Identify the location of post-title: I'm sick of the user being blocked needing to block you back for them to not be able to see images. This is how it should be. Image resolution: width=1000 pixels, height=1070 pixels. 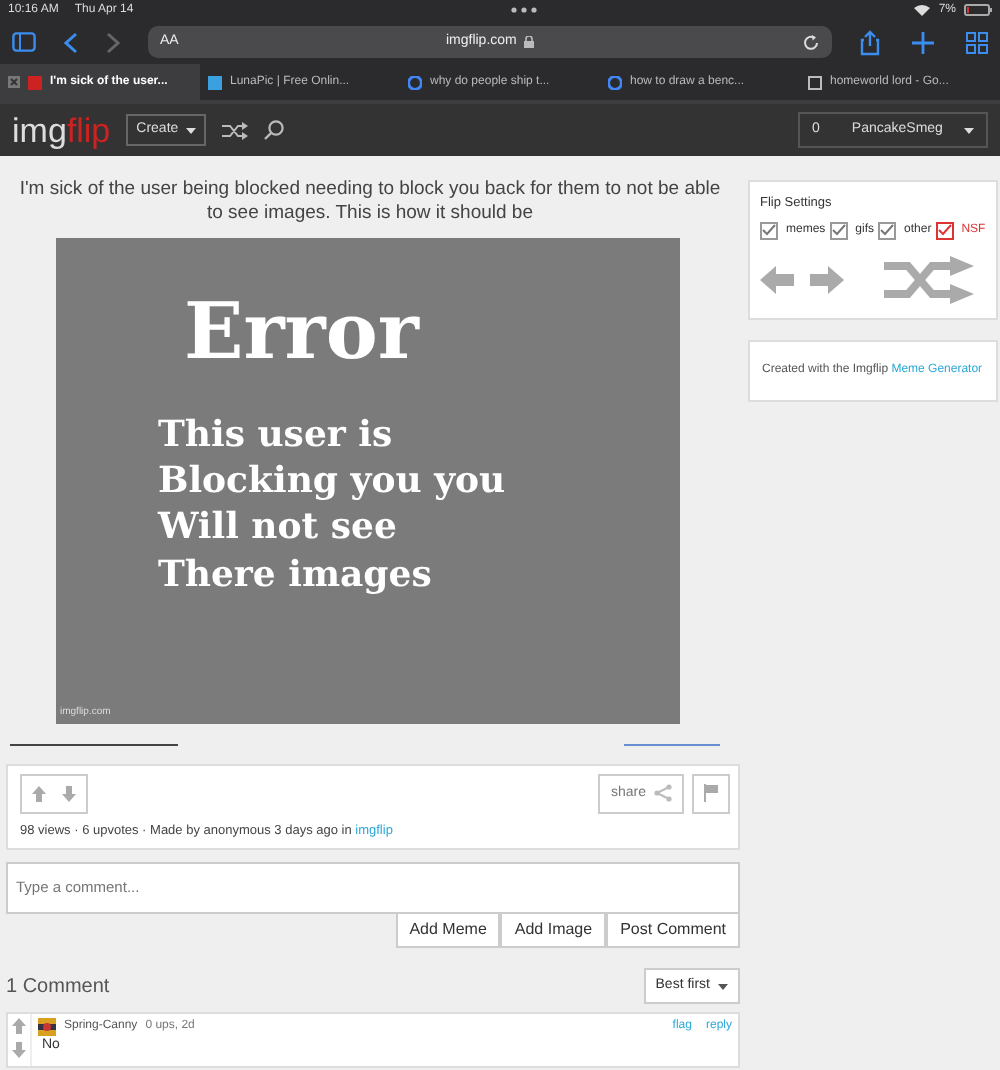
(370, 202).